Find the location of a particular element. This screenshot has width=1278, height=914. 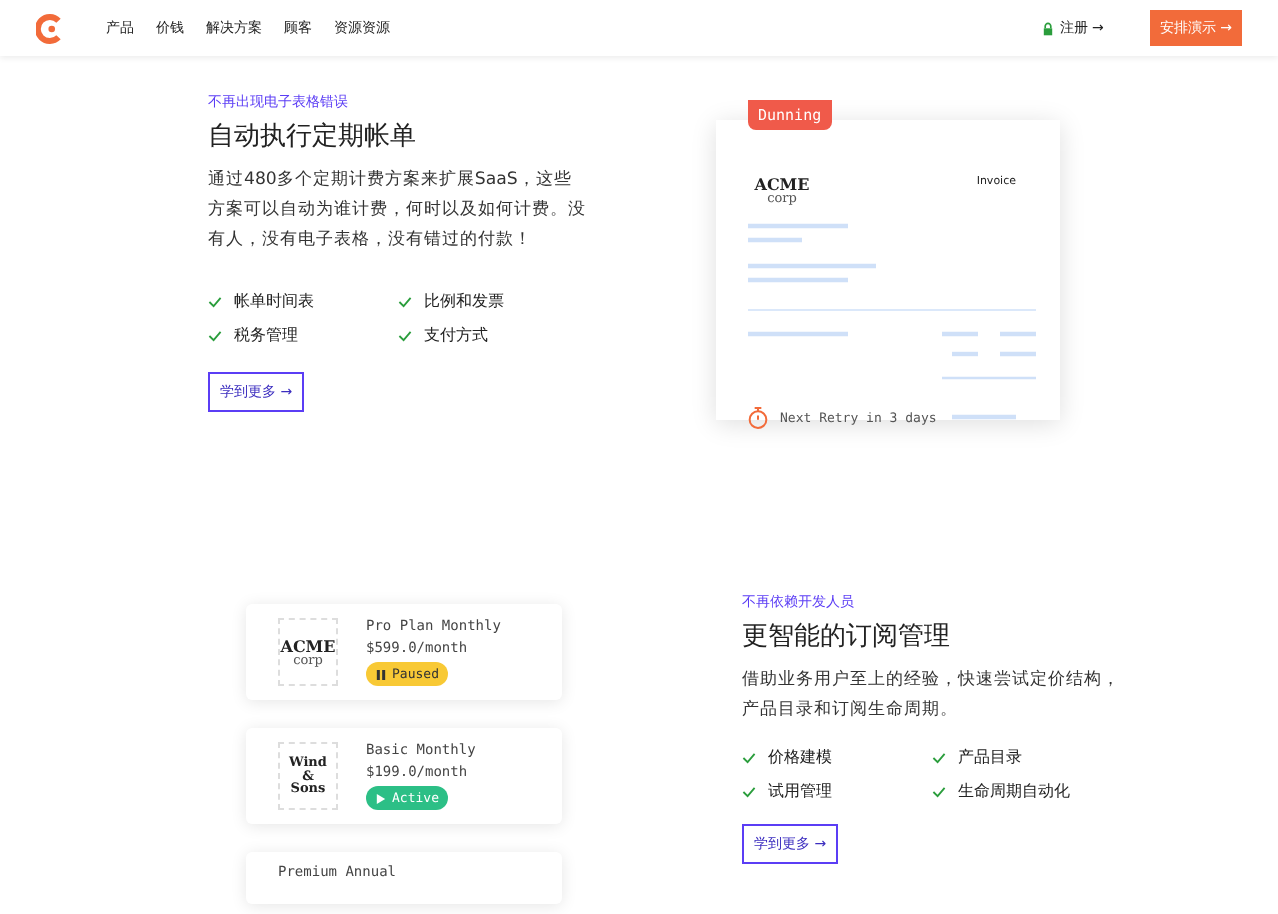

section-description: 通过480多个定期计费方案来扩展SaaS，这些方案可以自动为谁计费，何时以及如何计费。没有人，没有电子表格，没有错过的付款！ is located at coordinates (398, 210).